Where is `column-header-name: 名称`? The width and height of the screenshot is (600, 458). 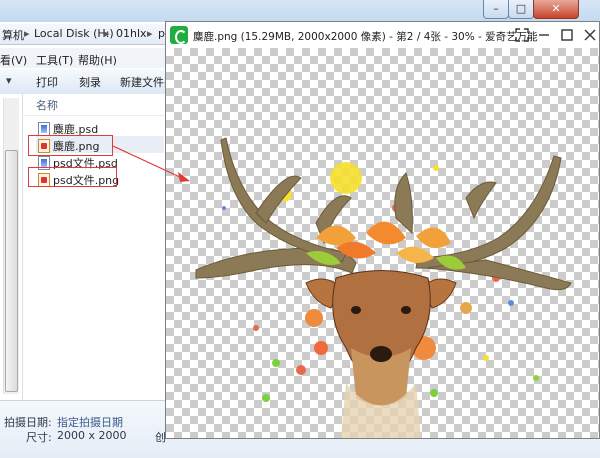 column-header-name: 名称 is located at coordinates (47, 105).